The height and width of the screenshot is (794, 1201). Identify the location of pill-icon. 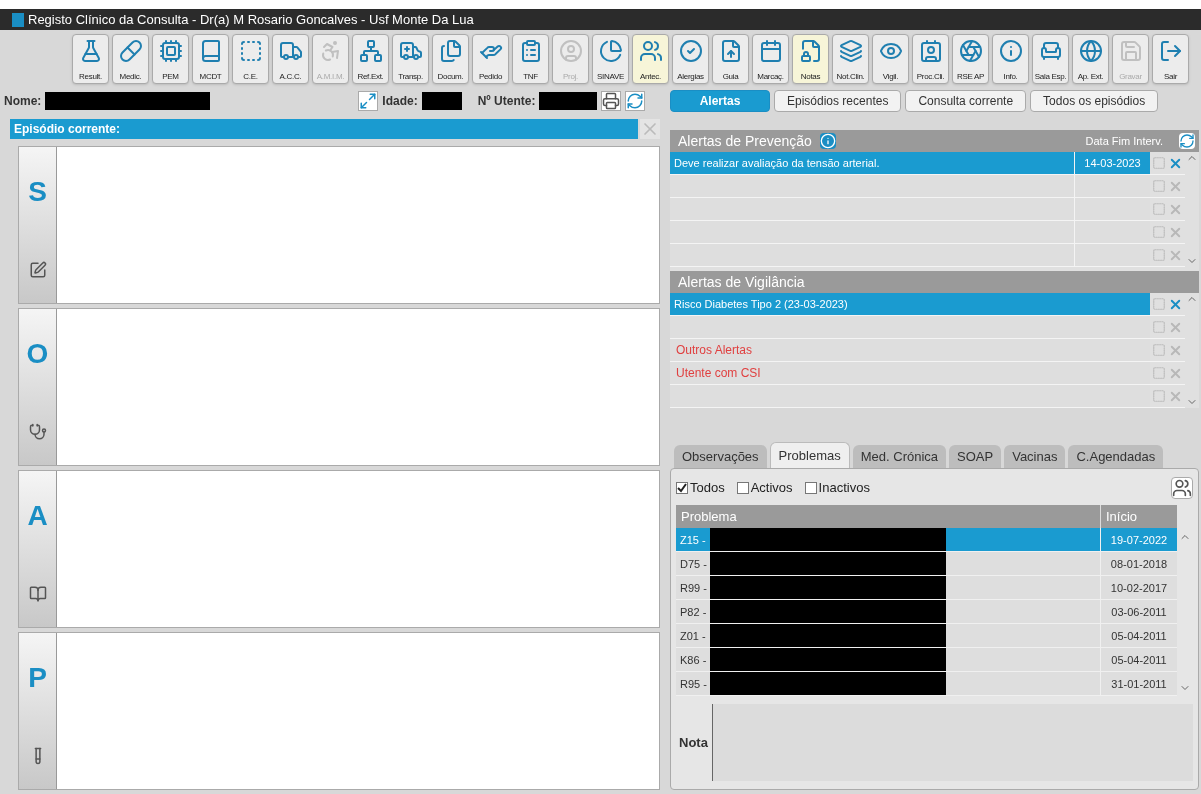
(130, 51).